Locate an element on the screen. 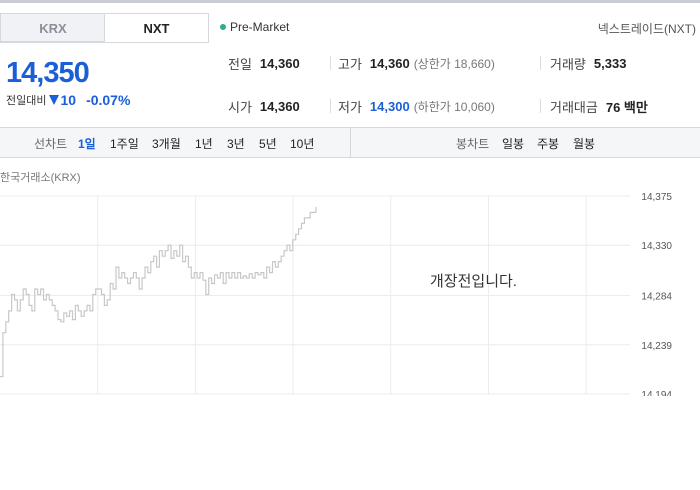  y-tick-label: 14,239 is located at coordinates (656, 346).